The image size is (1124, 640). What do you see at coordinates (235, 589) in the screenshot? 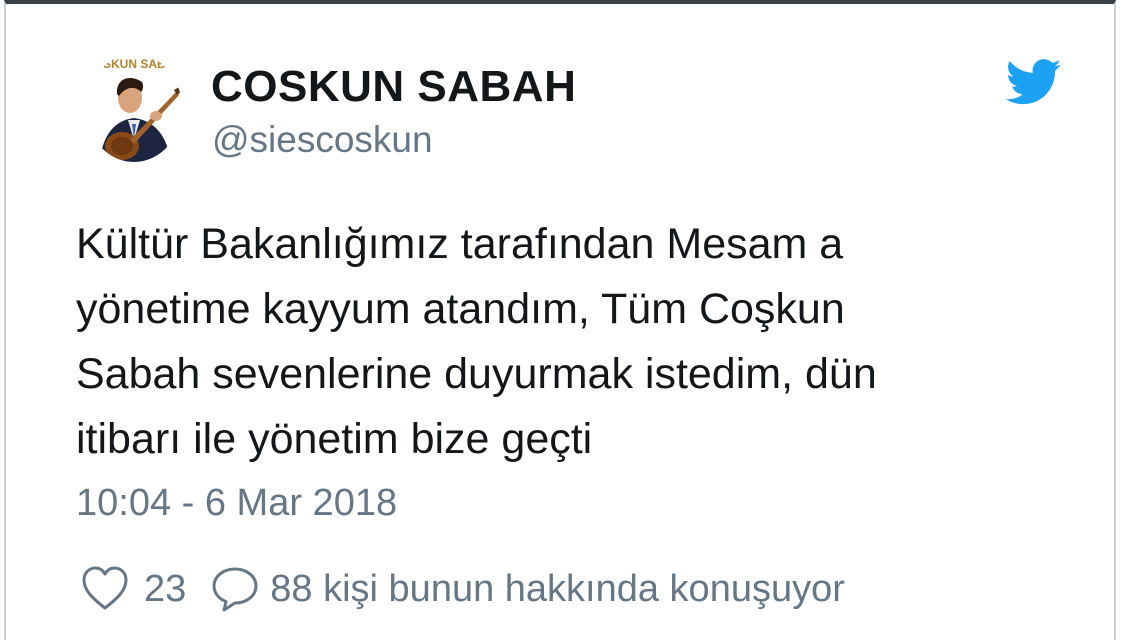
I see `speech-bubble-icon` at bounding box center [235, 589].